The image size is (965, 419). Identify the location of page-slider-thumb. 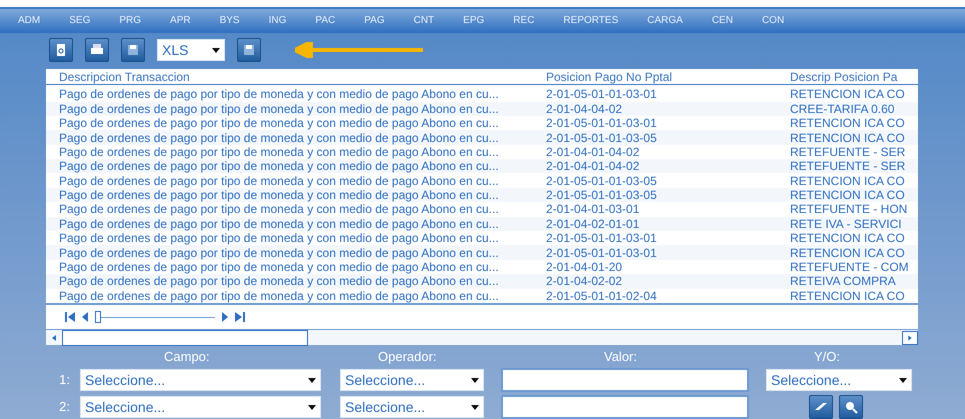
(98, 317).